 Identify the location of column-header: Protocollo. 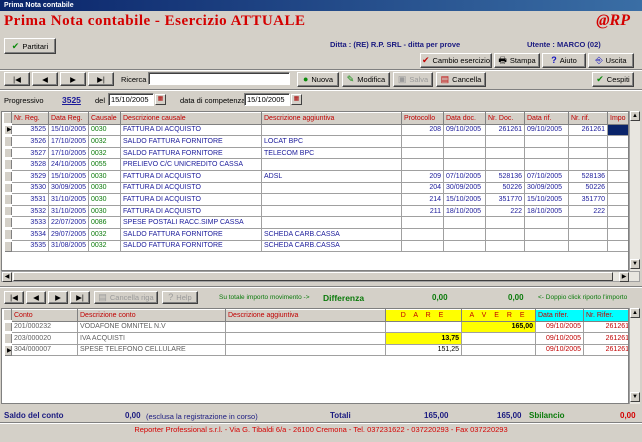
(422, 118).